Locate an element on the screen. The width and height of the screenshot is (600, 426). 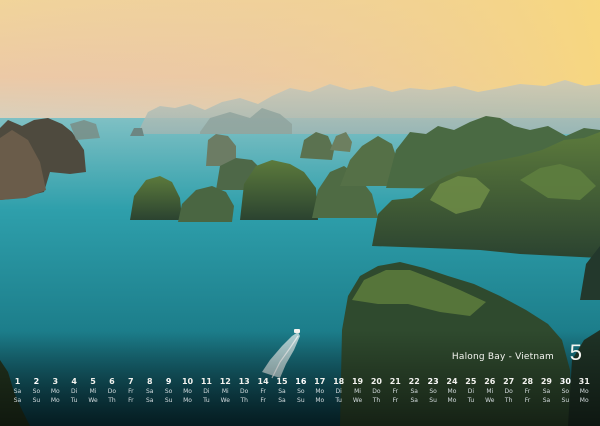
calendar-day: 12 Mi We is located at coordinates (225, 394).